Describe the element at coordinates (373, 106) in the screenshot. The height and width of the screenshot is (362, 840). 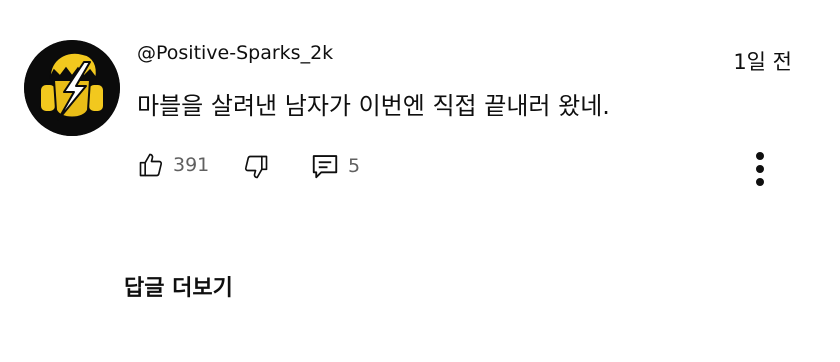
I see `comment-text: 마블을 살려낸 남자가 이번엔 직접 끝내러 왔네.` at that location.